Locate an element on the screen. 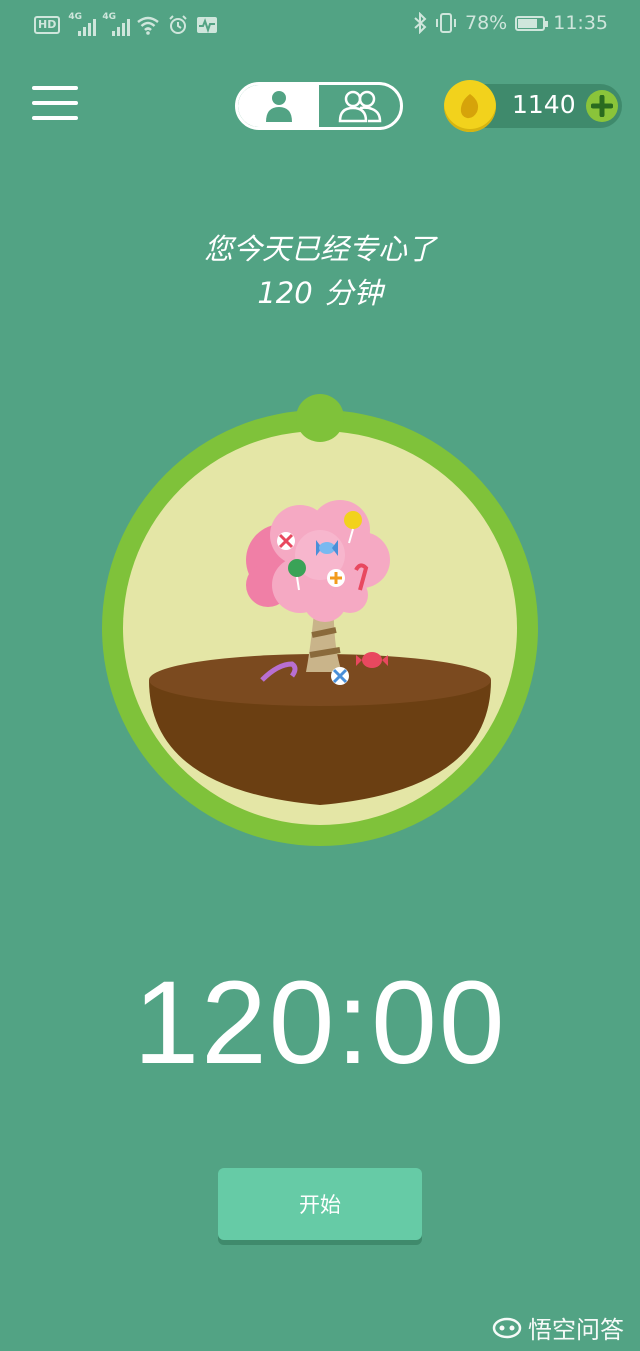 The height and width of the screenshot is (1351, 640). watermark-text: 悟空问答 is located at coordinates (576, 1330).